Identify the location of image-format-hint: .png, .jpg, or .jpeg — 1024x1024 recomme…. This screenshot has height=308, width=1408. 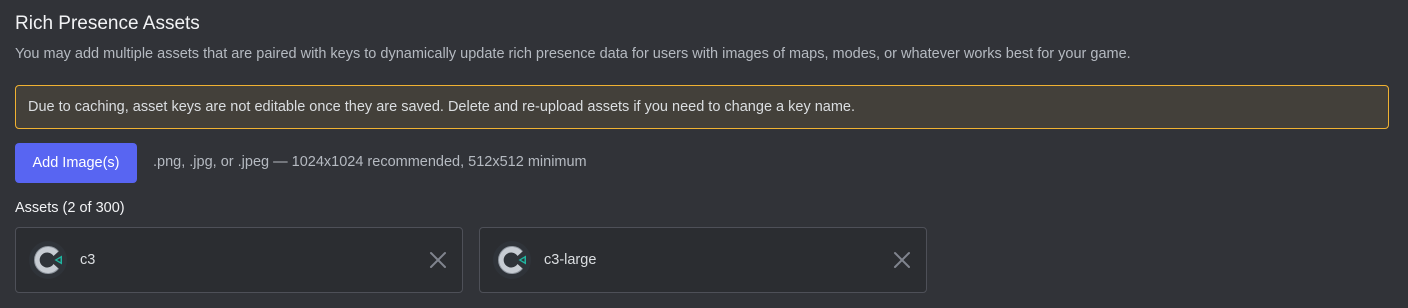
(370, 162).